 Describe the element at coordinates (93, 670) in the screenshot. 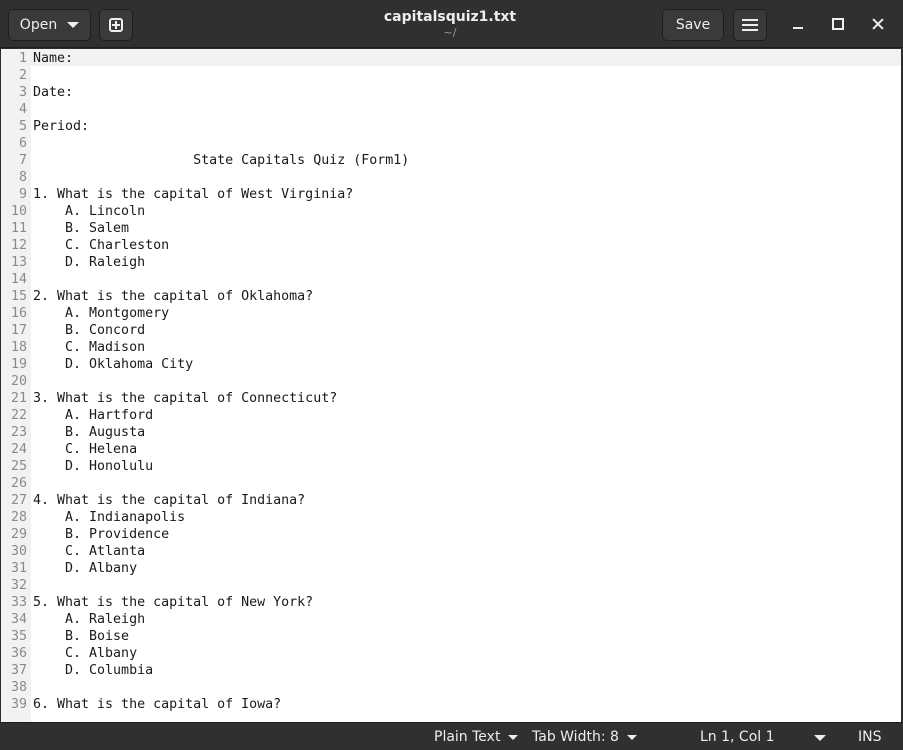

I see `line-text: D. Columbia` at that location.